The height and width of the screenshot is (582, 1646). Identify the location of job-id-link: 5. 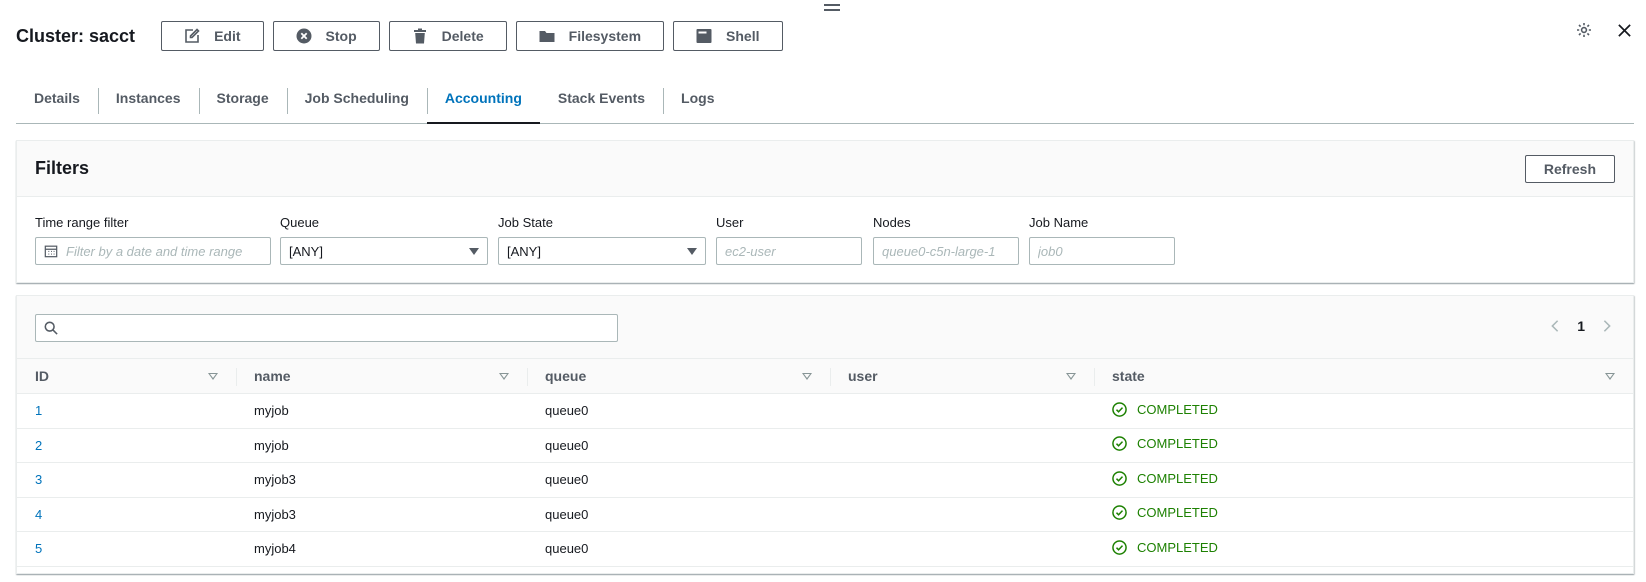
(38, 548).